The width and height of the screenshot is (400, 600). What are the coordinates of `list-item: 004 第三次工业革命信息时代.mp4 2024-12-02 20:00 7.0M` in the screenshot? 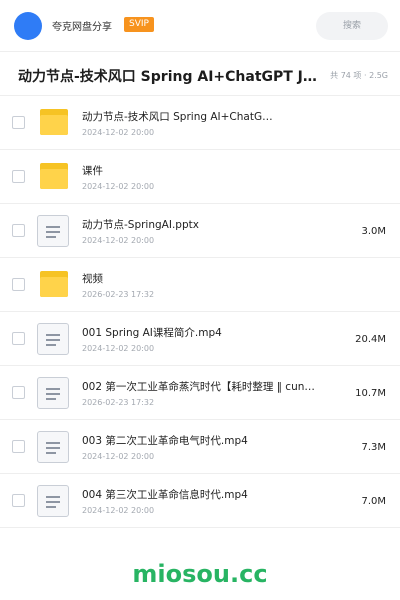 It's located at (200, 501).